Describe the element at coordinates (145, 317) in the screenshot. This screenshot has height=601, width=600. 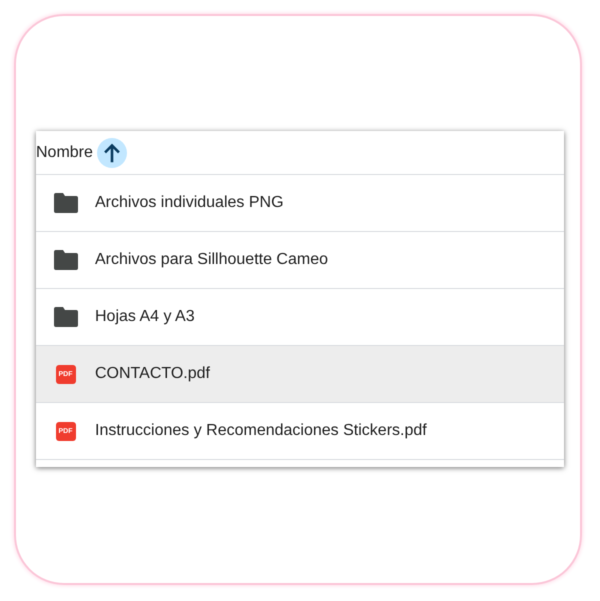
I see `file-name: Hojas A4 y A3` at that location.